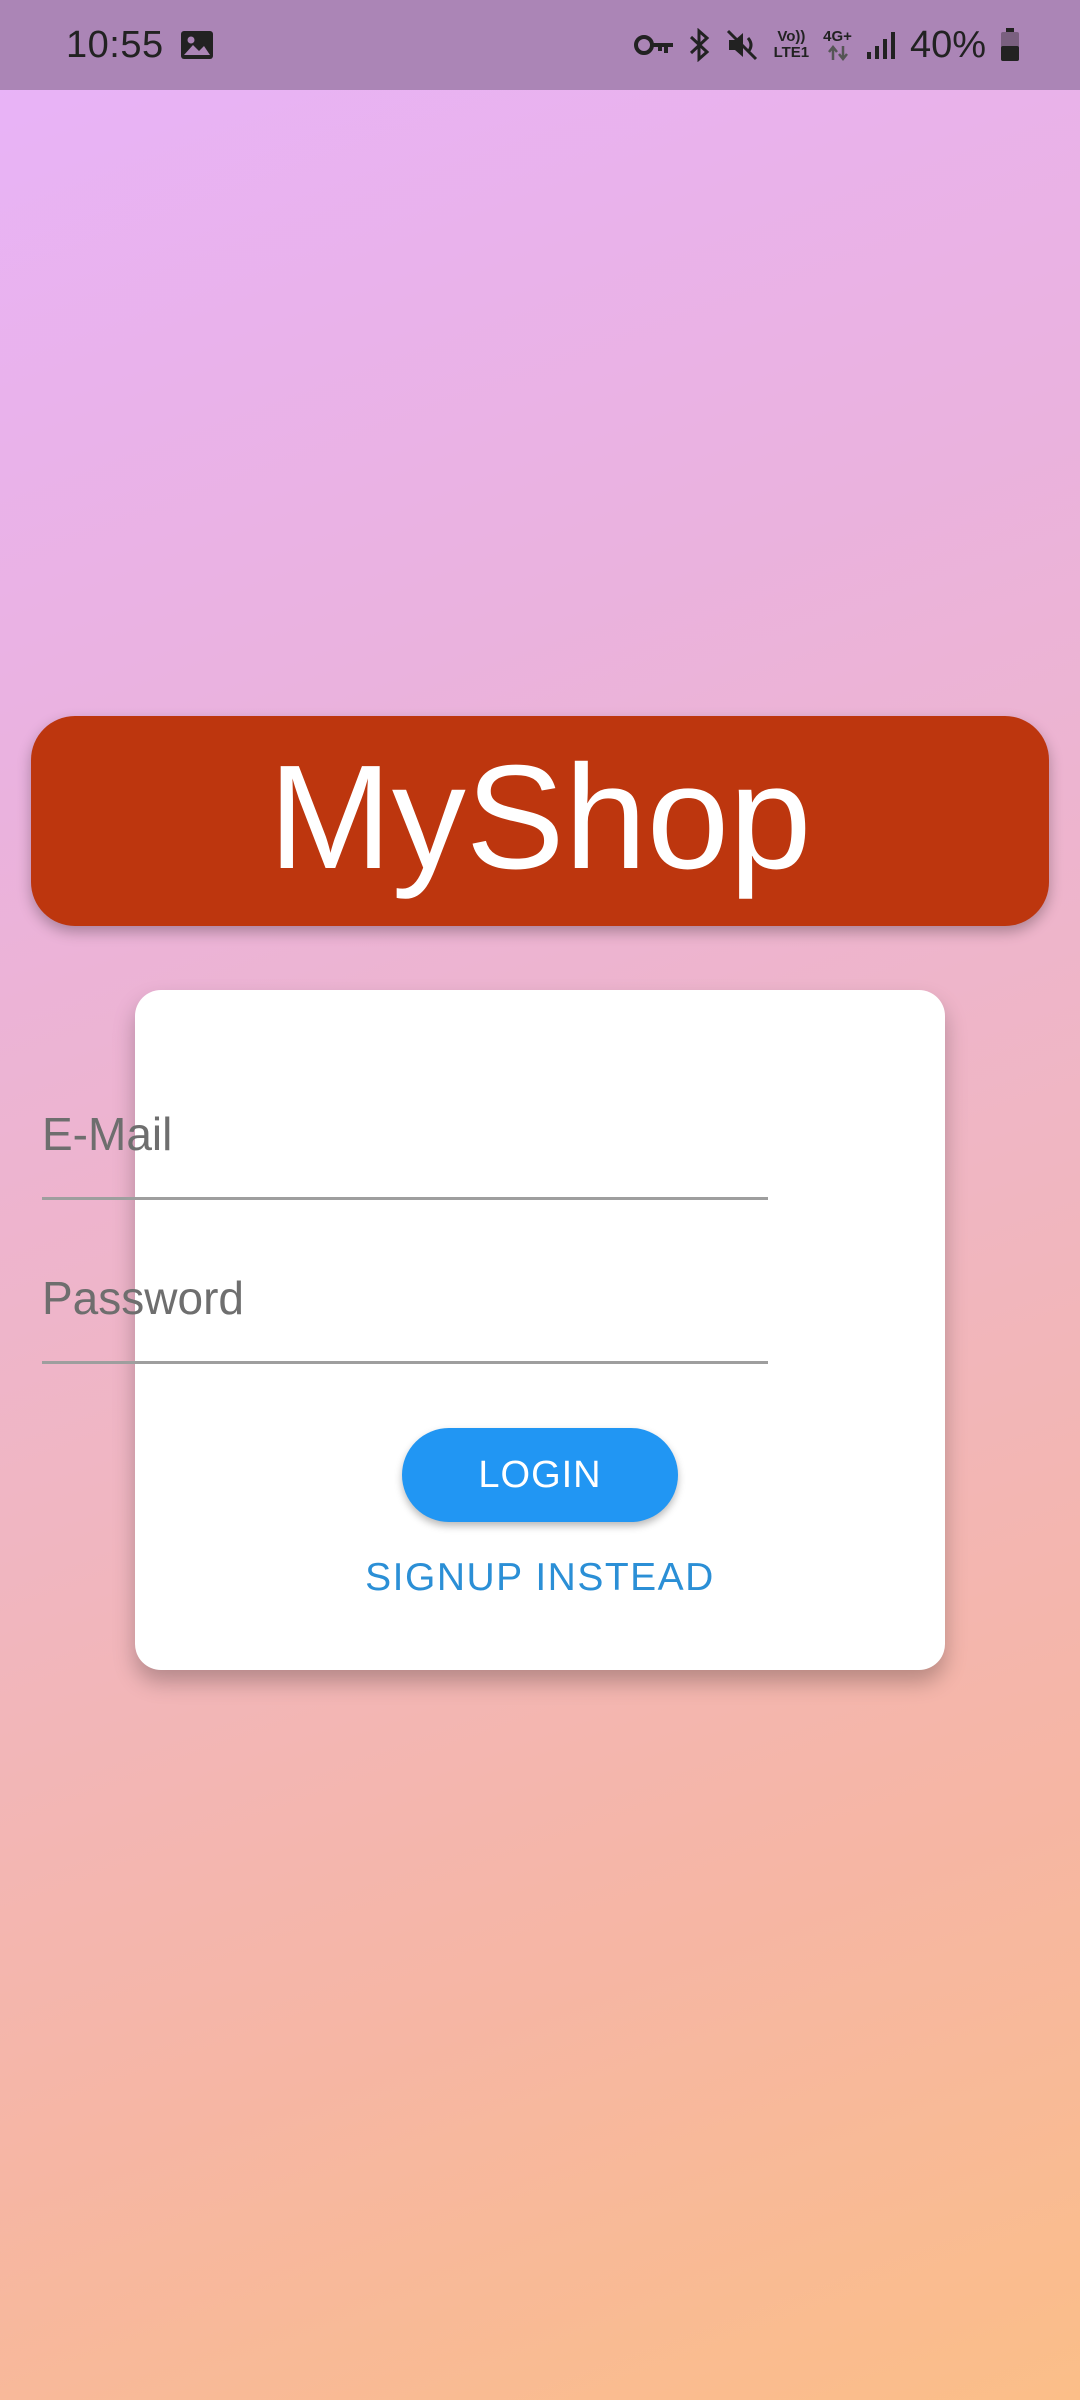  I want to click on image-icon, so click(197, 45).